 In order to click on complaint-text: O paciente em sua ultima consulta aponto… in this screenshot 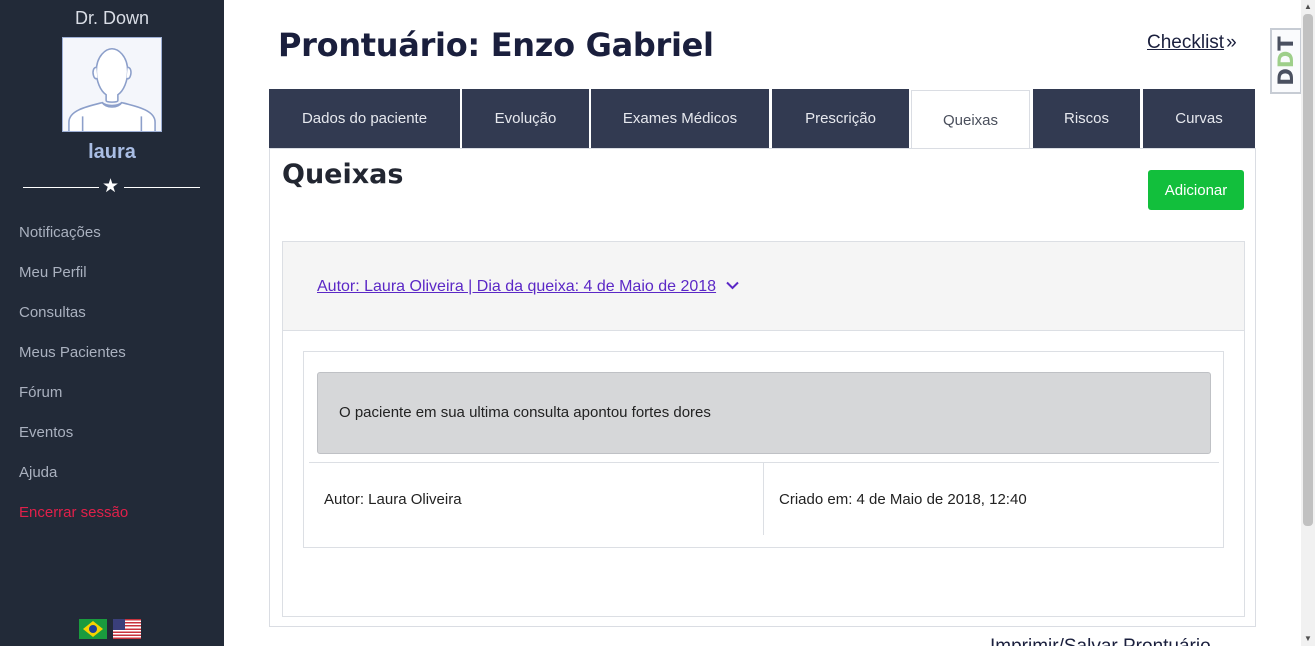, I will do `click(764, 413)`.